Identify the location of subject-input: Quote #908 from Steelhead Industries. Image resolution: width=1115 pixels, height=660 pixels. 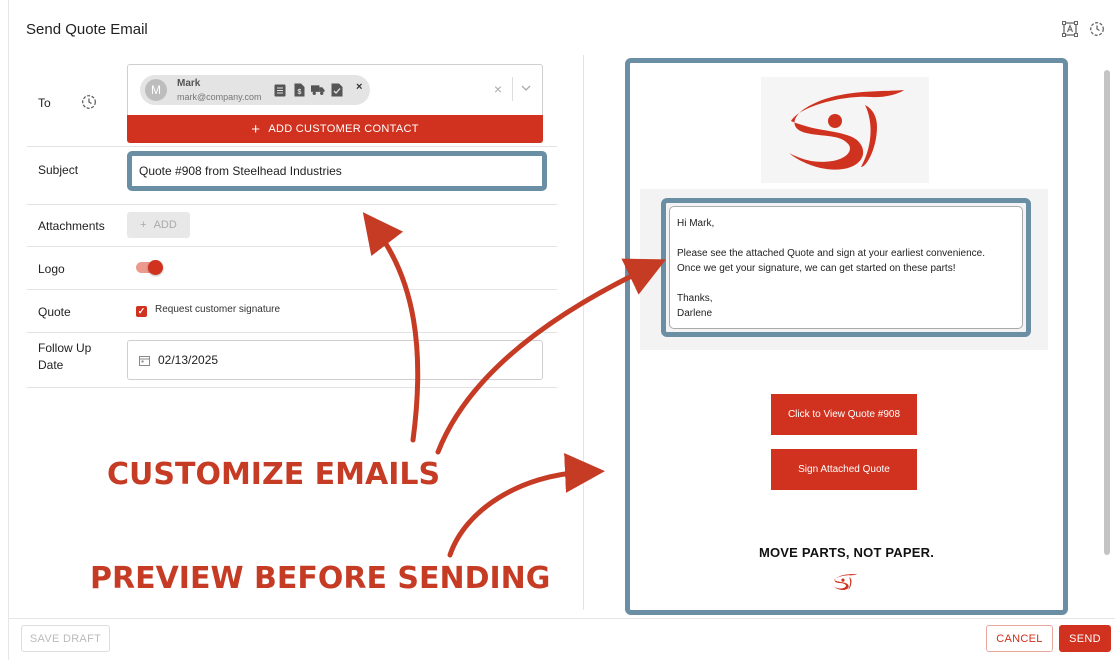
(337, 171).